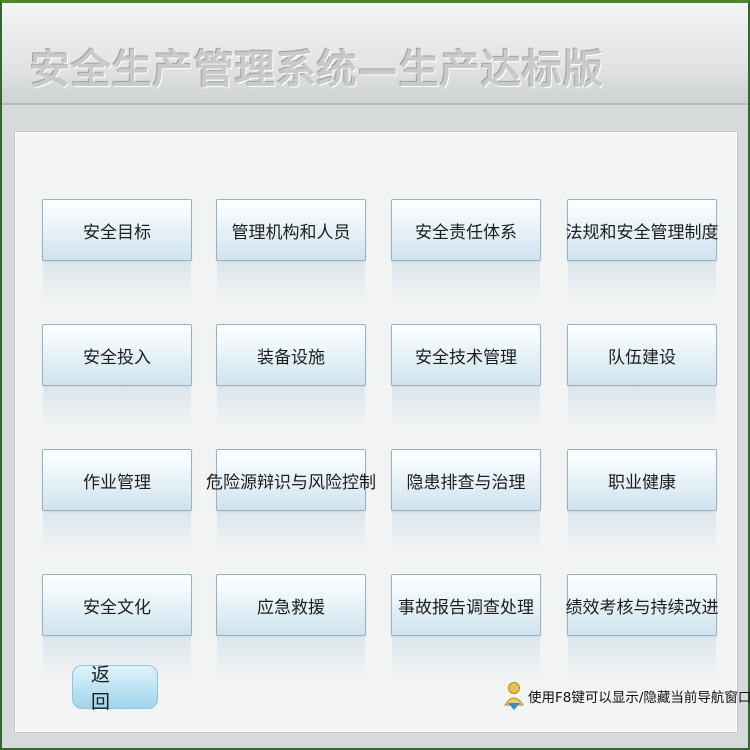  Describe the element at coordinates (466, 500) in the screenshot. I see `module-button-hidden-danger: 隐患排查与治理` at that location.